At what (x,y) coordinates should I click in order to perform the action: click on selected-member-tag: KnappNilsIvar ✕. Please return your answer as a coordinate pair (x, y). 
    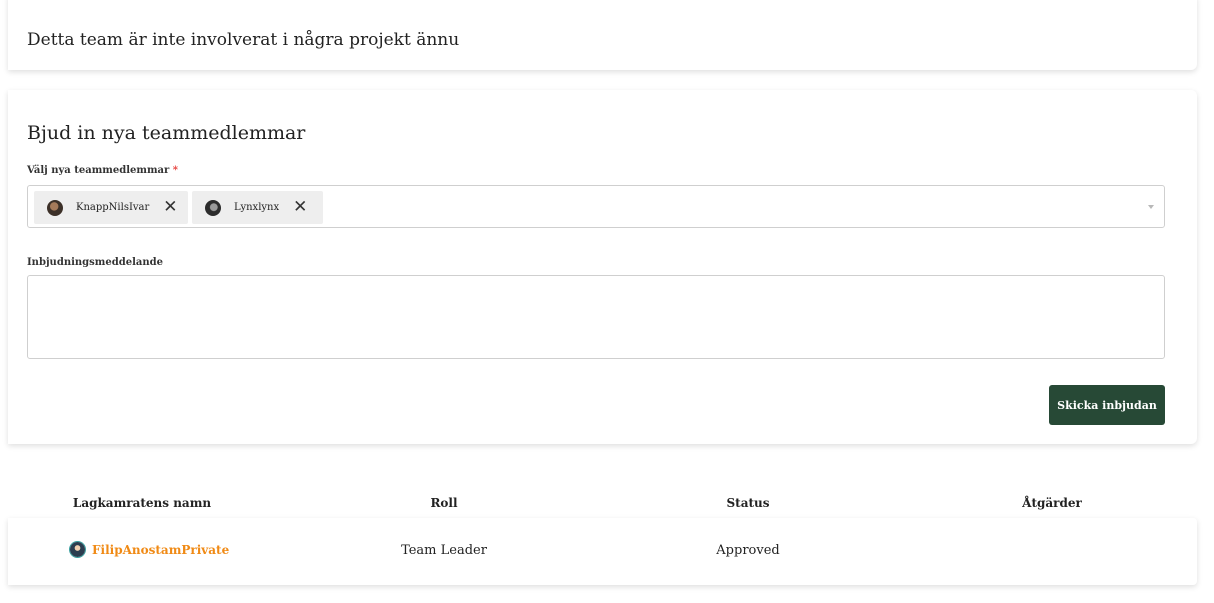
    Looking at the image, I should click on (111, 207).